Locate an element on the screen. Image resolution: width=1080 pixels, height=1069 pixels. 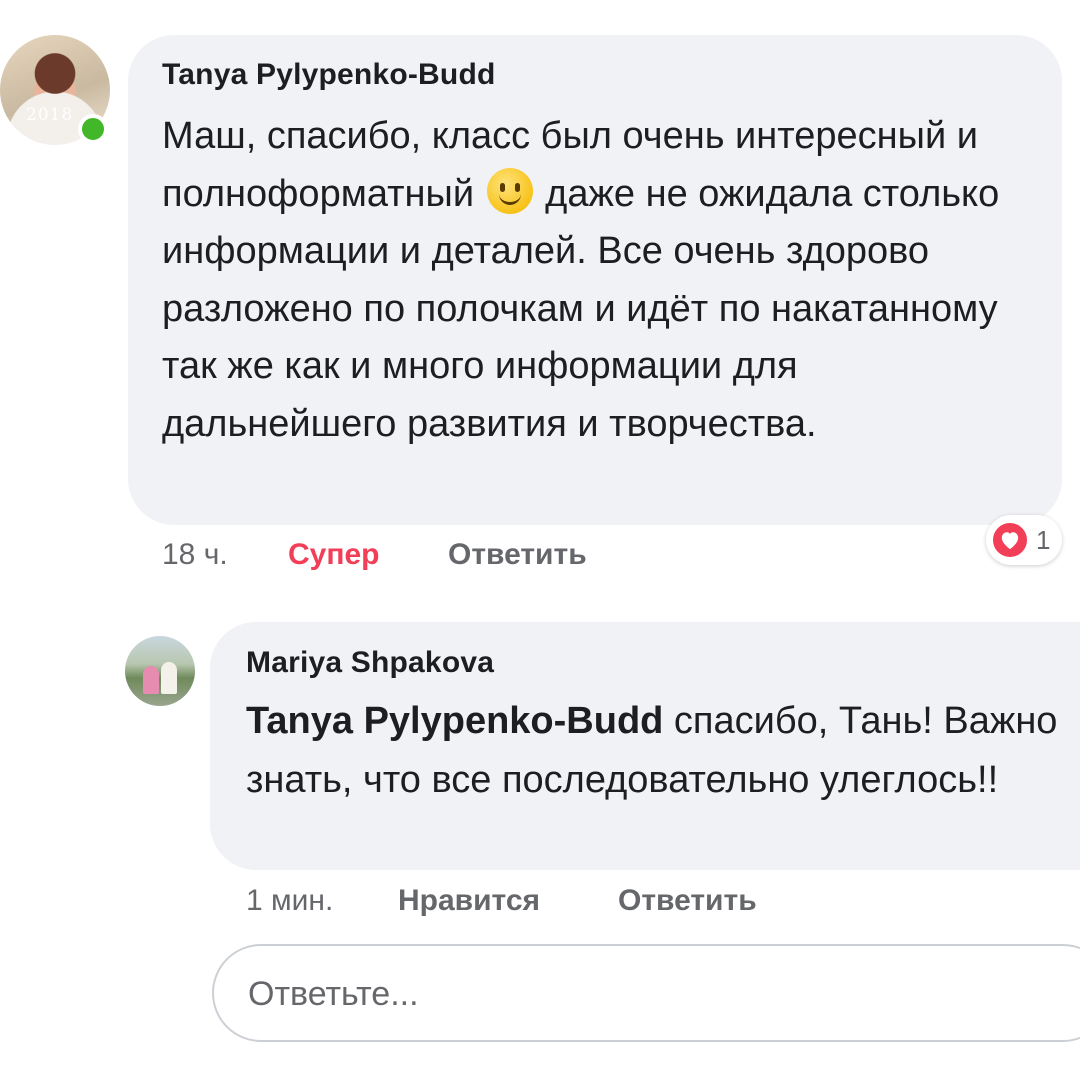
reply-composer is located at coordinates (646, 993).